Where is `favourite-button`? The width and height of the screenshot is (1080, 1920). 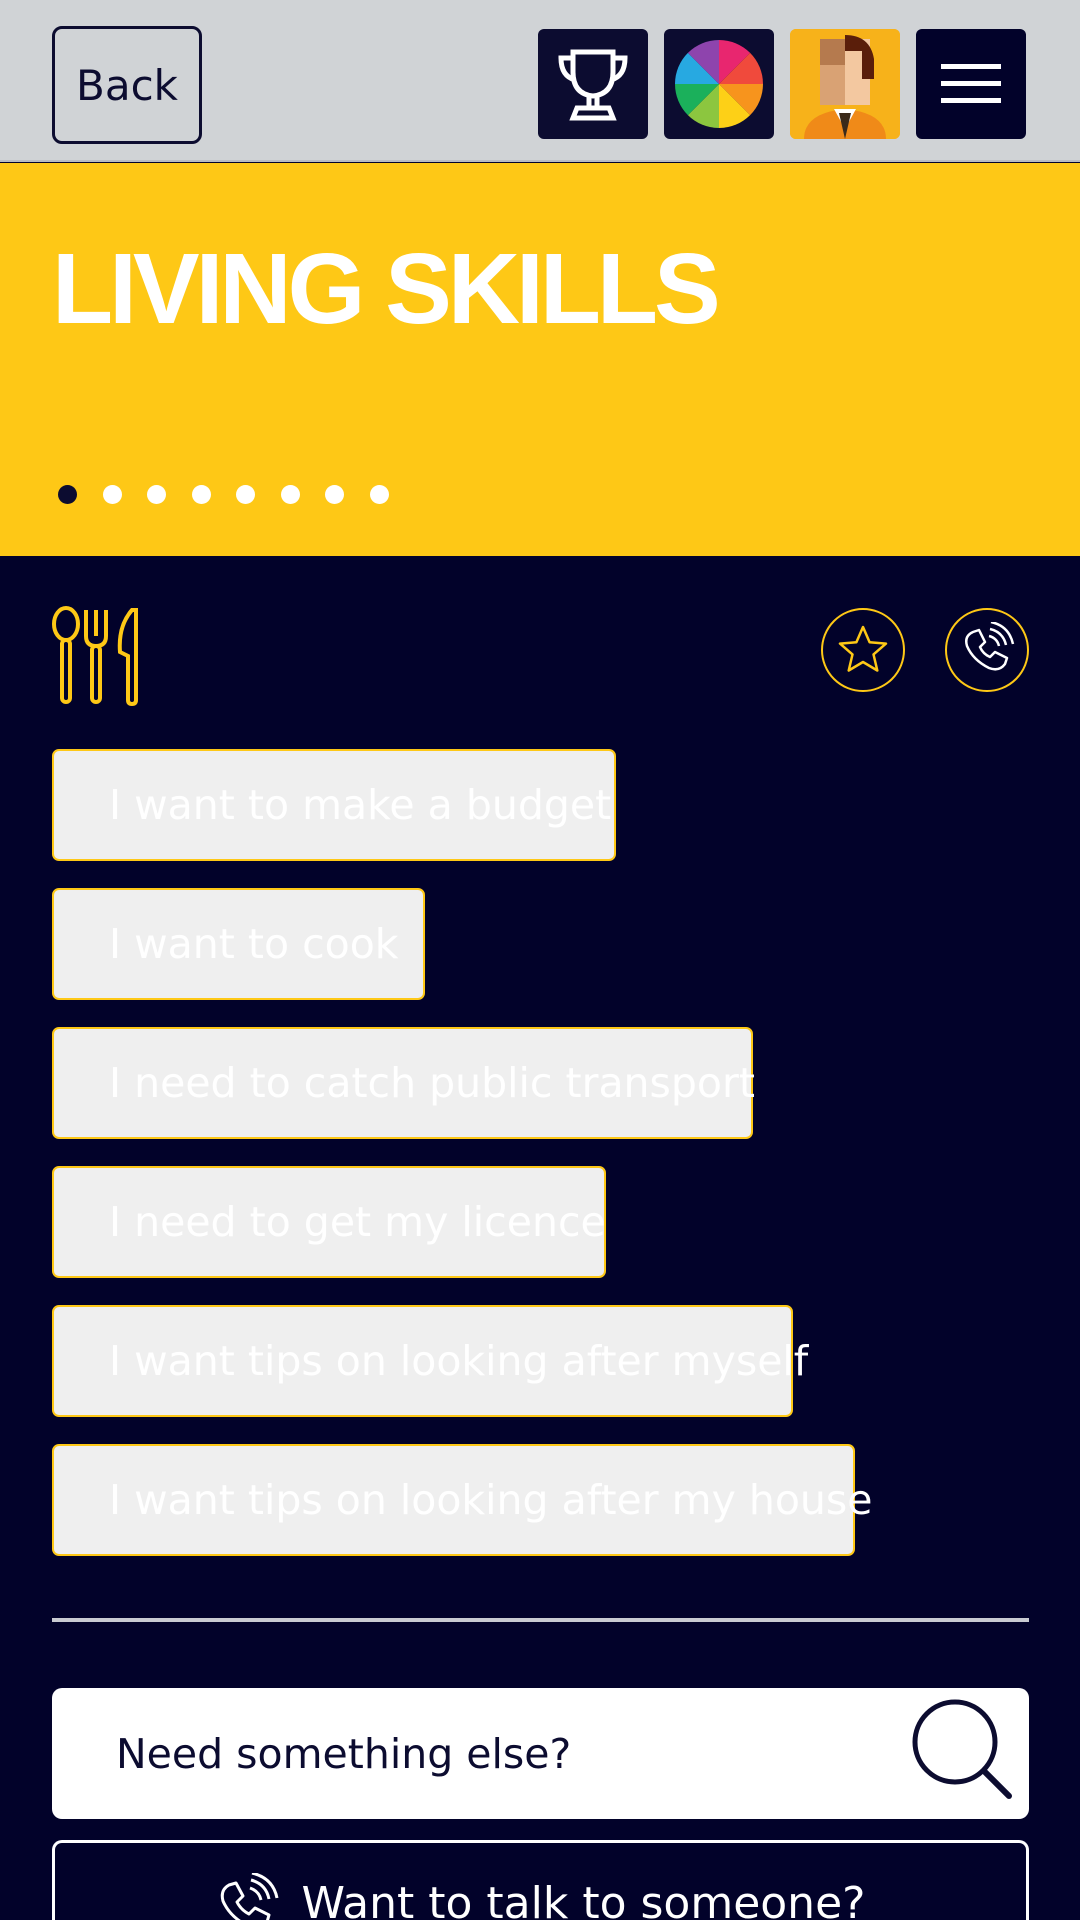
favourite-button is located at coordinates (863, 650).